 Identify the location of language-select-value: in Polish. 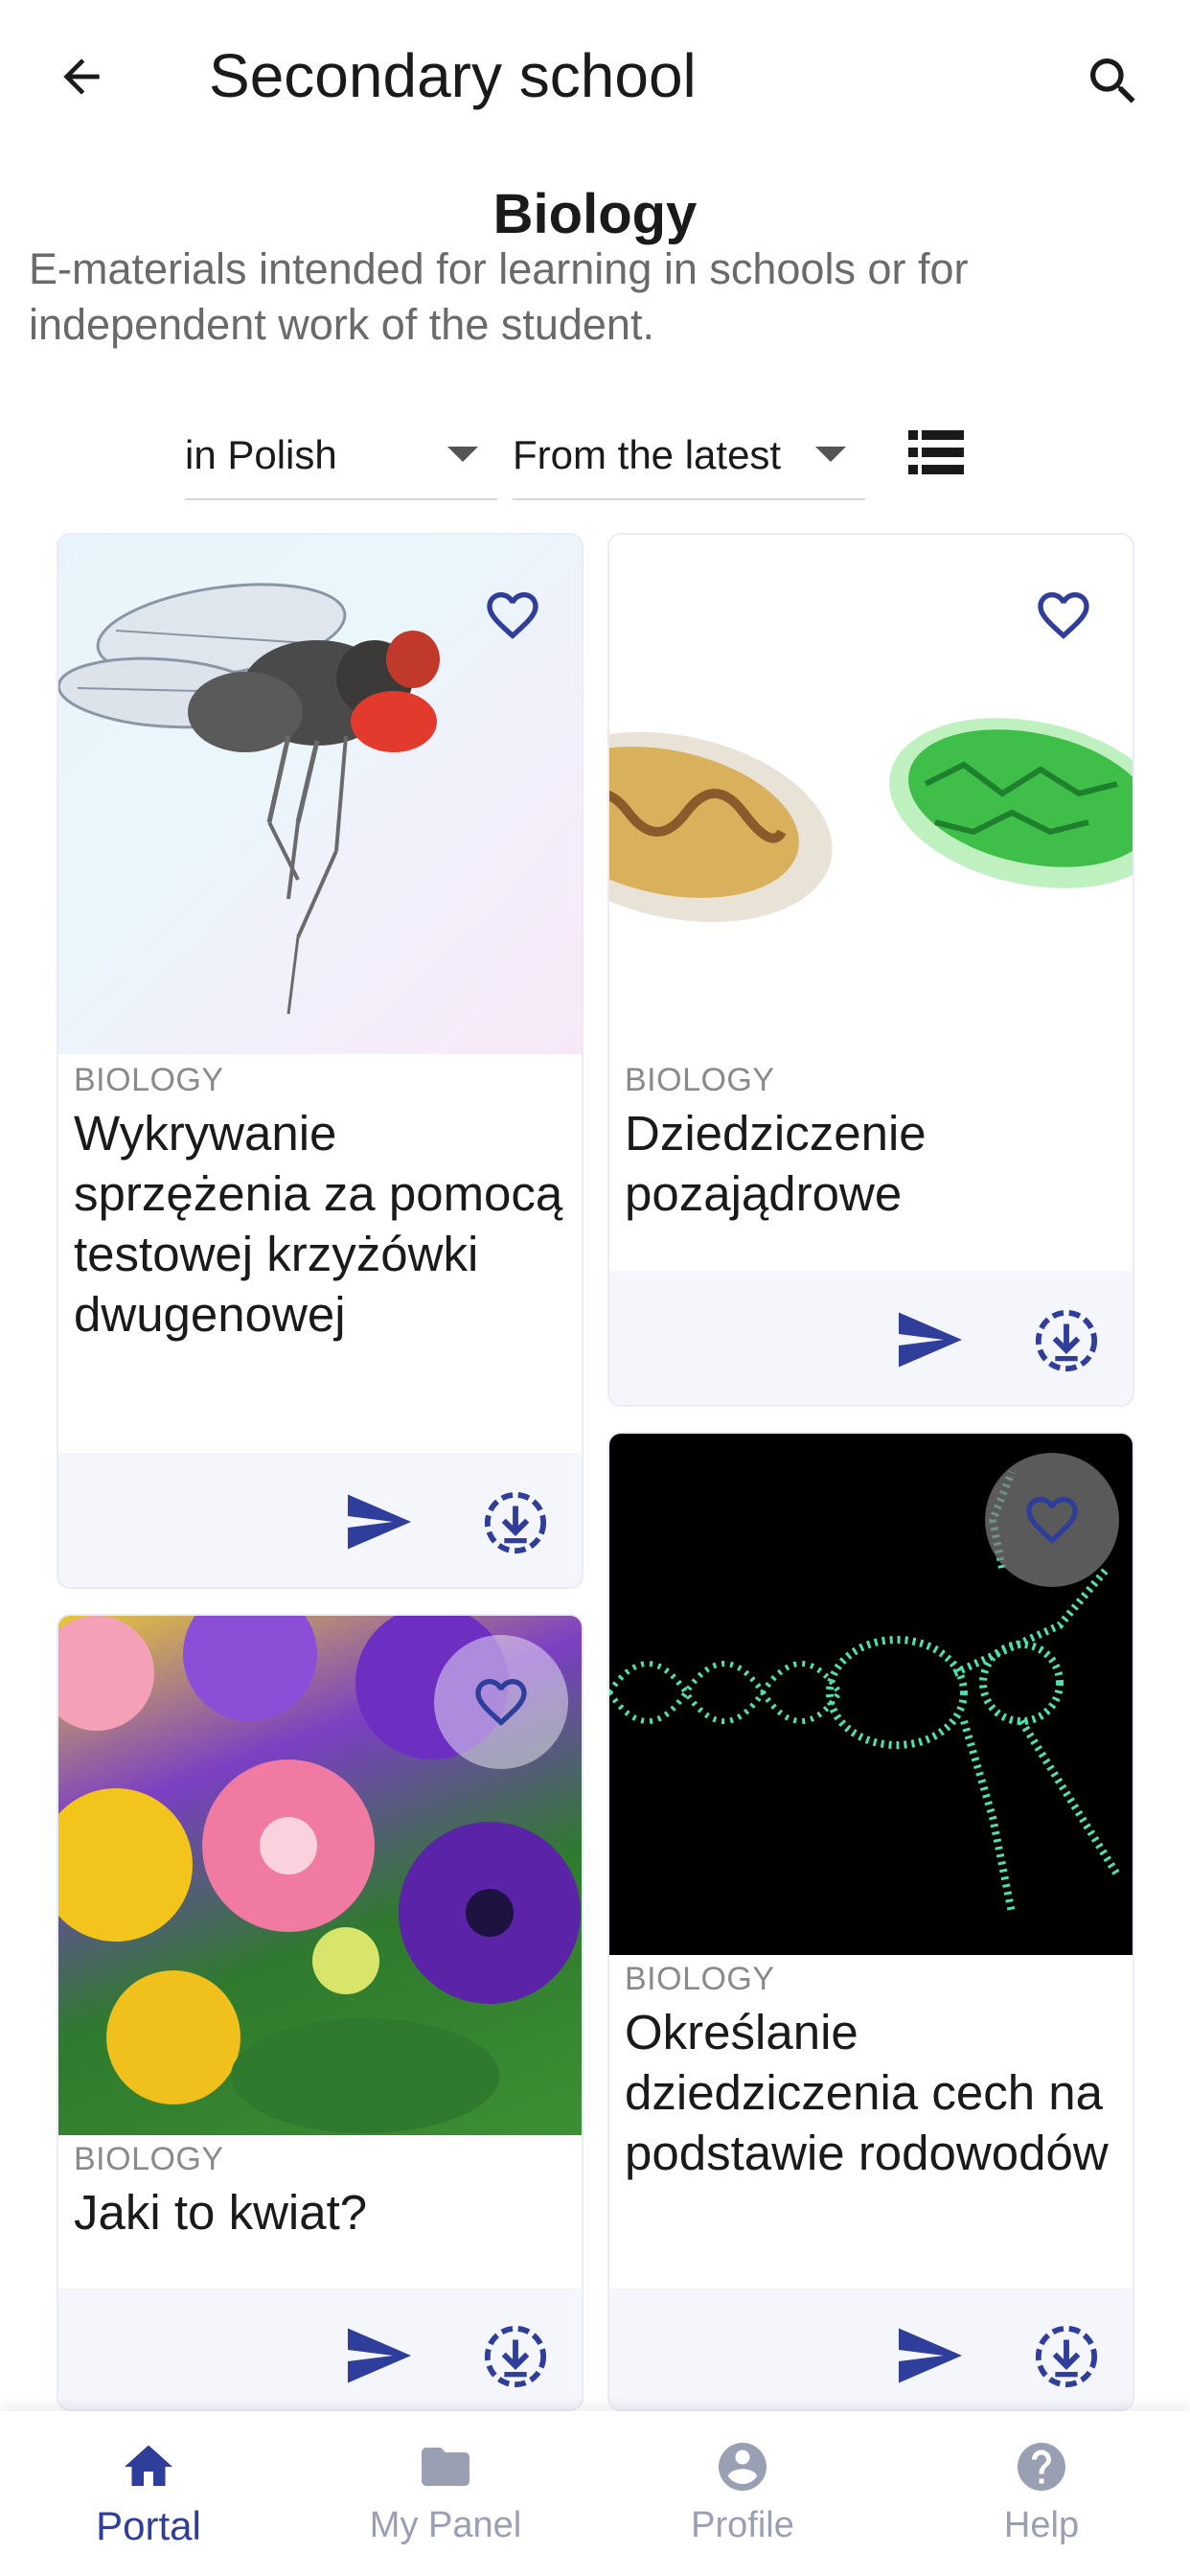
(261, 454).